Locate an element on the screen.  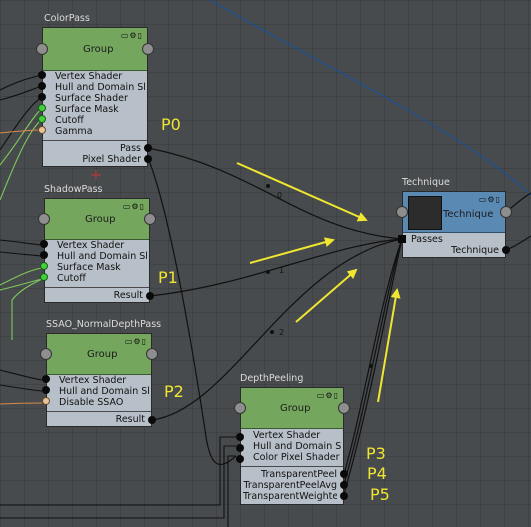
ssao-title: SSAO_NormalDepthPass is located at coordinates (104, 324).